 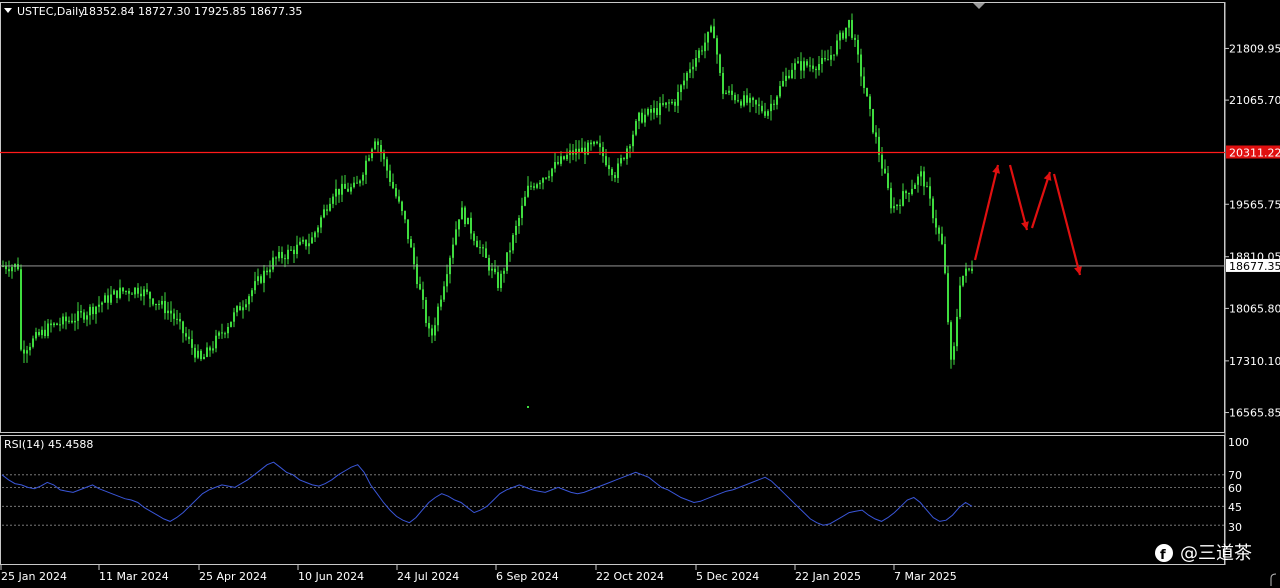 I want to click on watermark-text: @三道茶, so click(x=1216, y=553).